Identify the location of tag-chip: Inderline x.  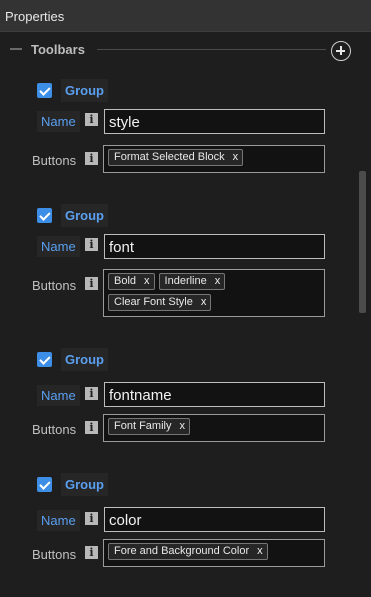
(192, 281).